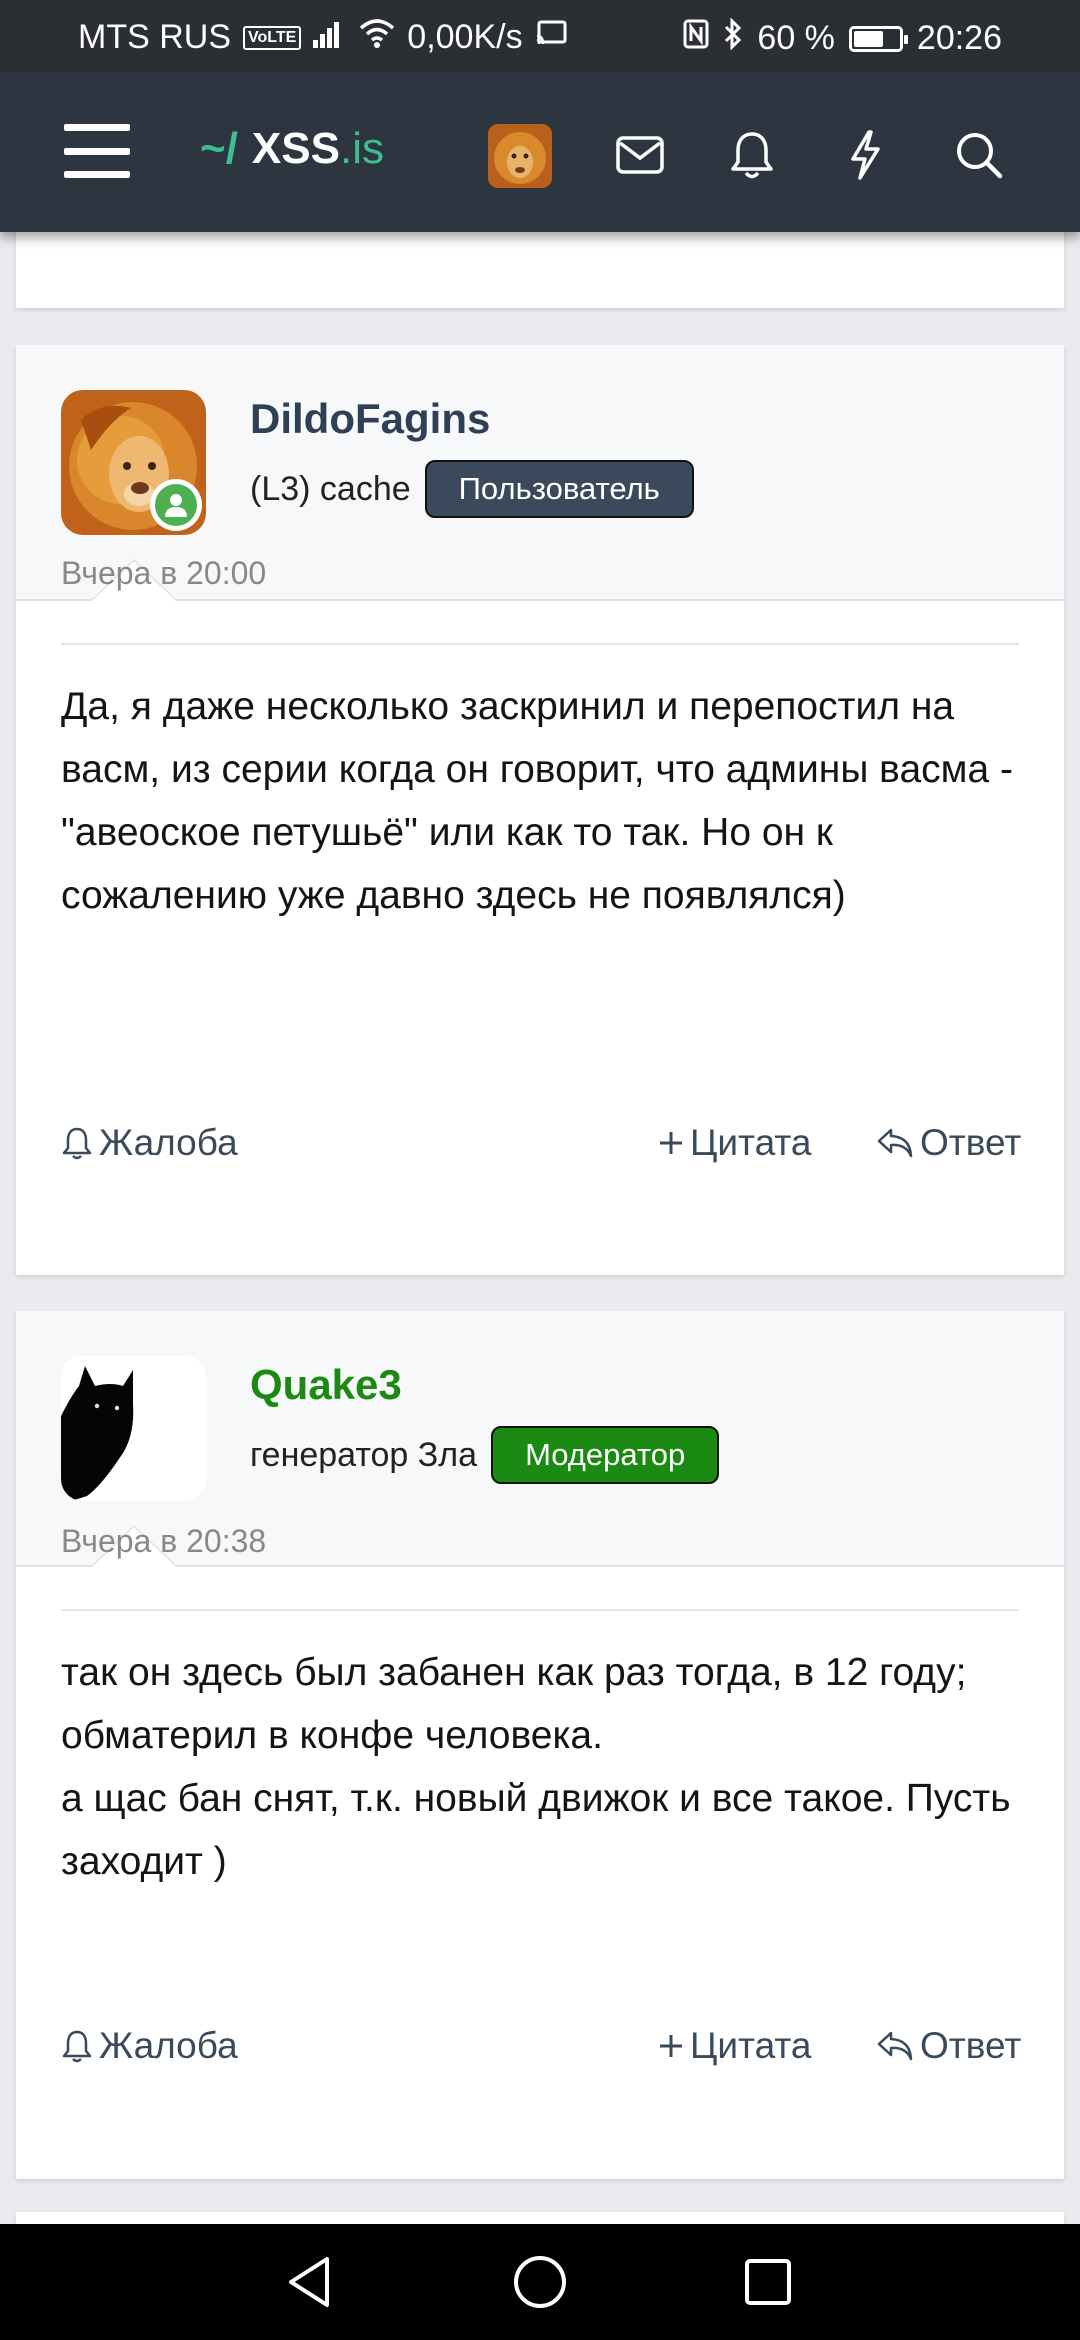 This screenshot has width=1080, height=2340. Describe the element at coordinates (796, 38) in the screenshot. I see `battery-percent: 60 %` at that location.